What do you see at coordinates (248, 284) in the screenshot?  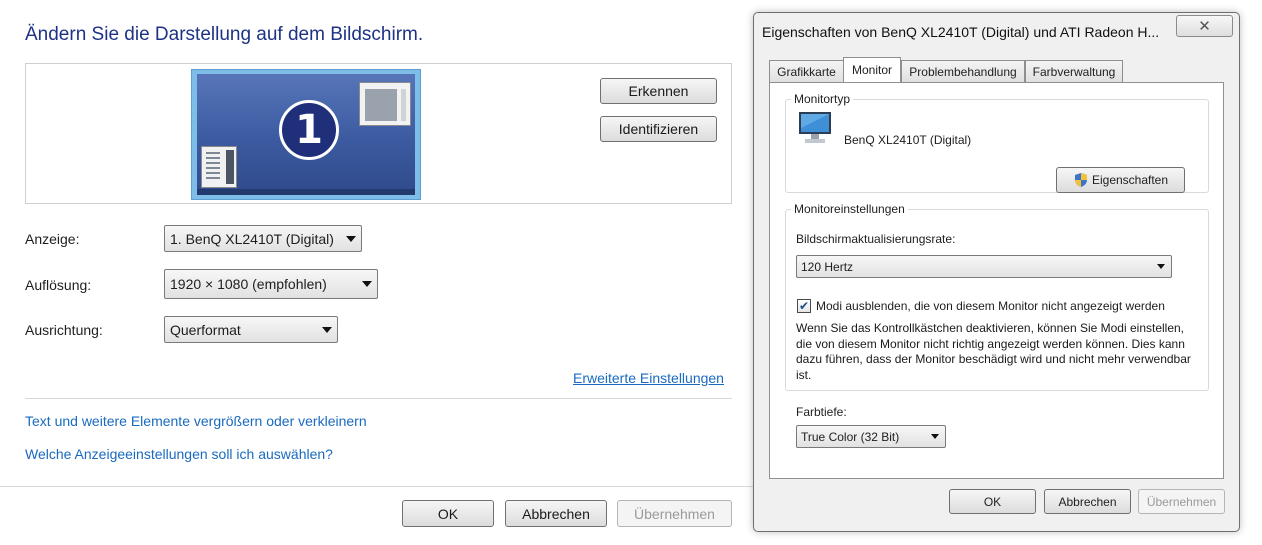 I see `resolution-select-value: 1920 × 1080 (empfohlen)` at bounding box center [248, 284].